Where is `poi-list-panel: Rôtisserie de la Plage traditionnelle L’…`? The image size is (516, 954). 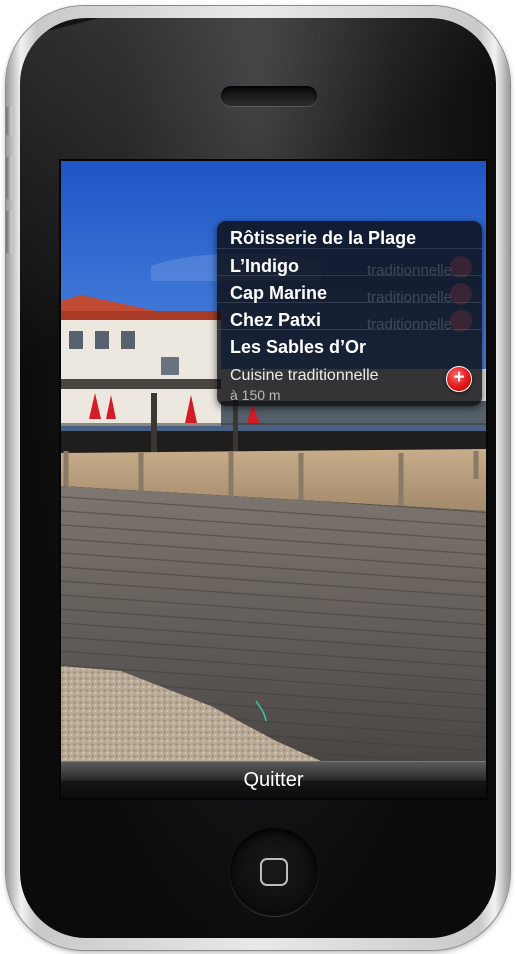 poi-list-panel: Rôtisserie de la Plage traditionnelle L’… is located at coordinates (349, 313).